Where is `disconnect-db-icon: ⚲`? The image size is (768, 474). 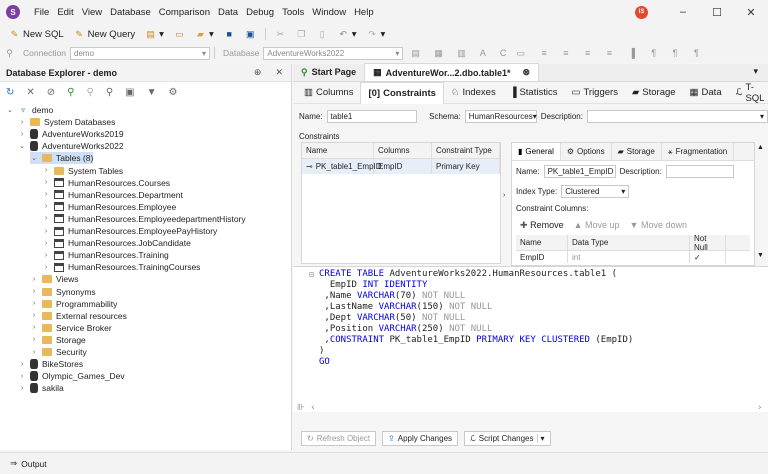
disconnect-db-icon: ⚲ is located at coordinates (90, 92).